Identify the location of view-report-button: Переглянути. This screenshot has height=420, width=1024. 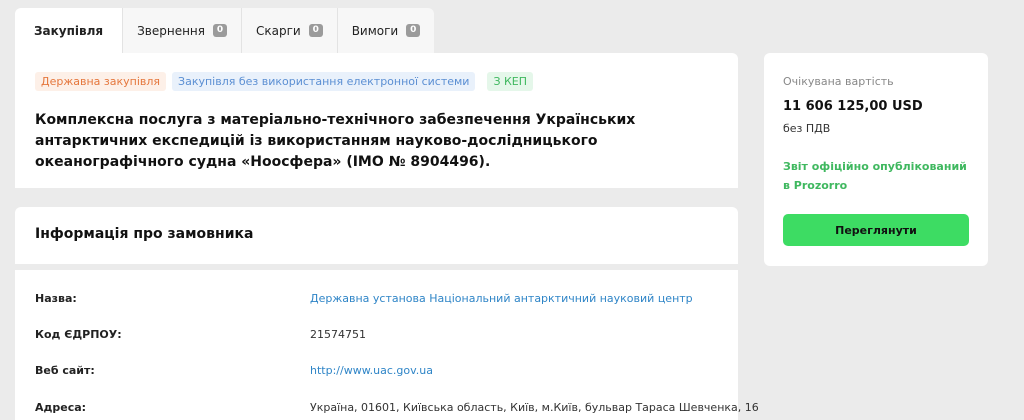
(876, 230).